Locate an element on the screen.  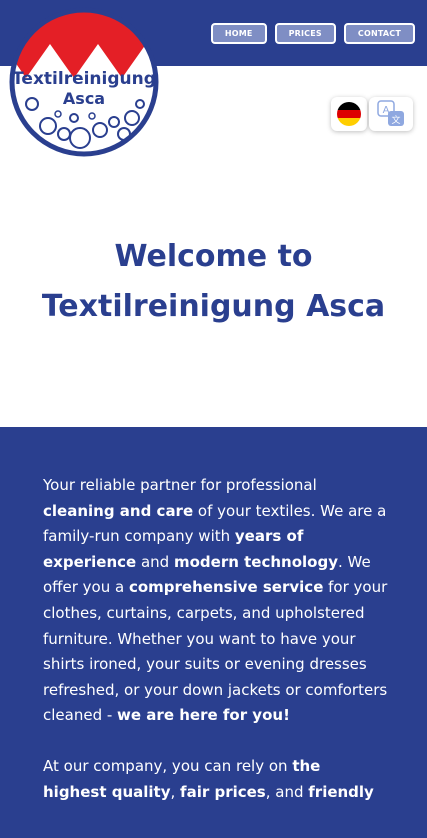
intro-highlight: comprehensive service is located at coordinates (226, 587).